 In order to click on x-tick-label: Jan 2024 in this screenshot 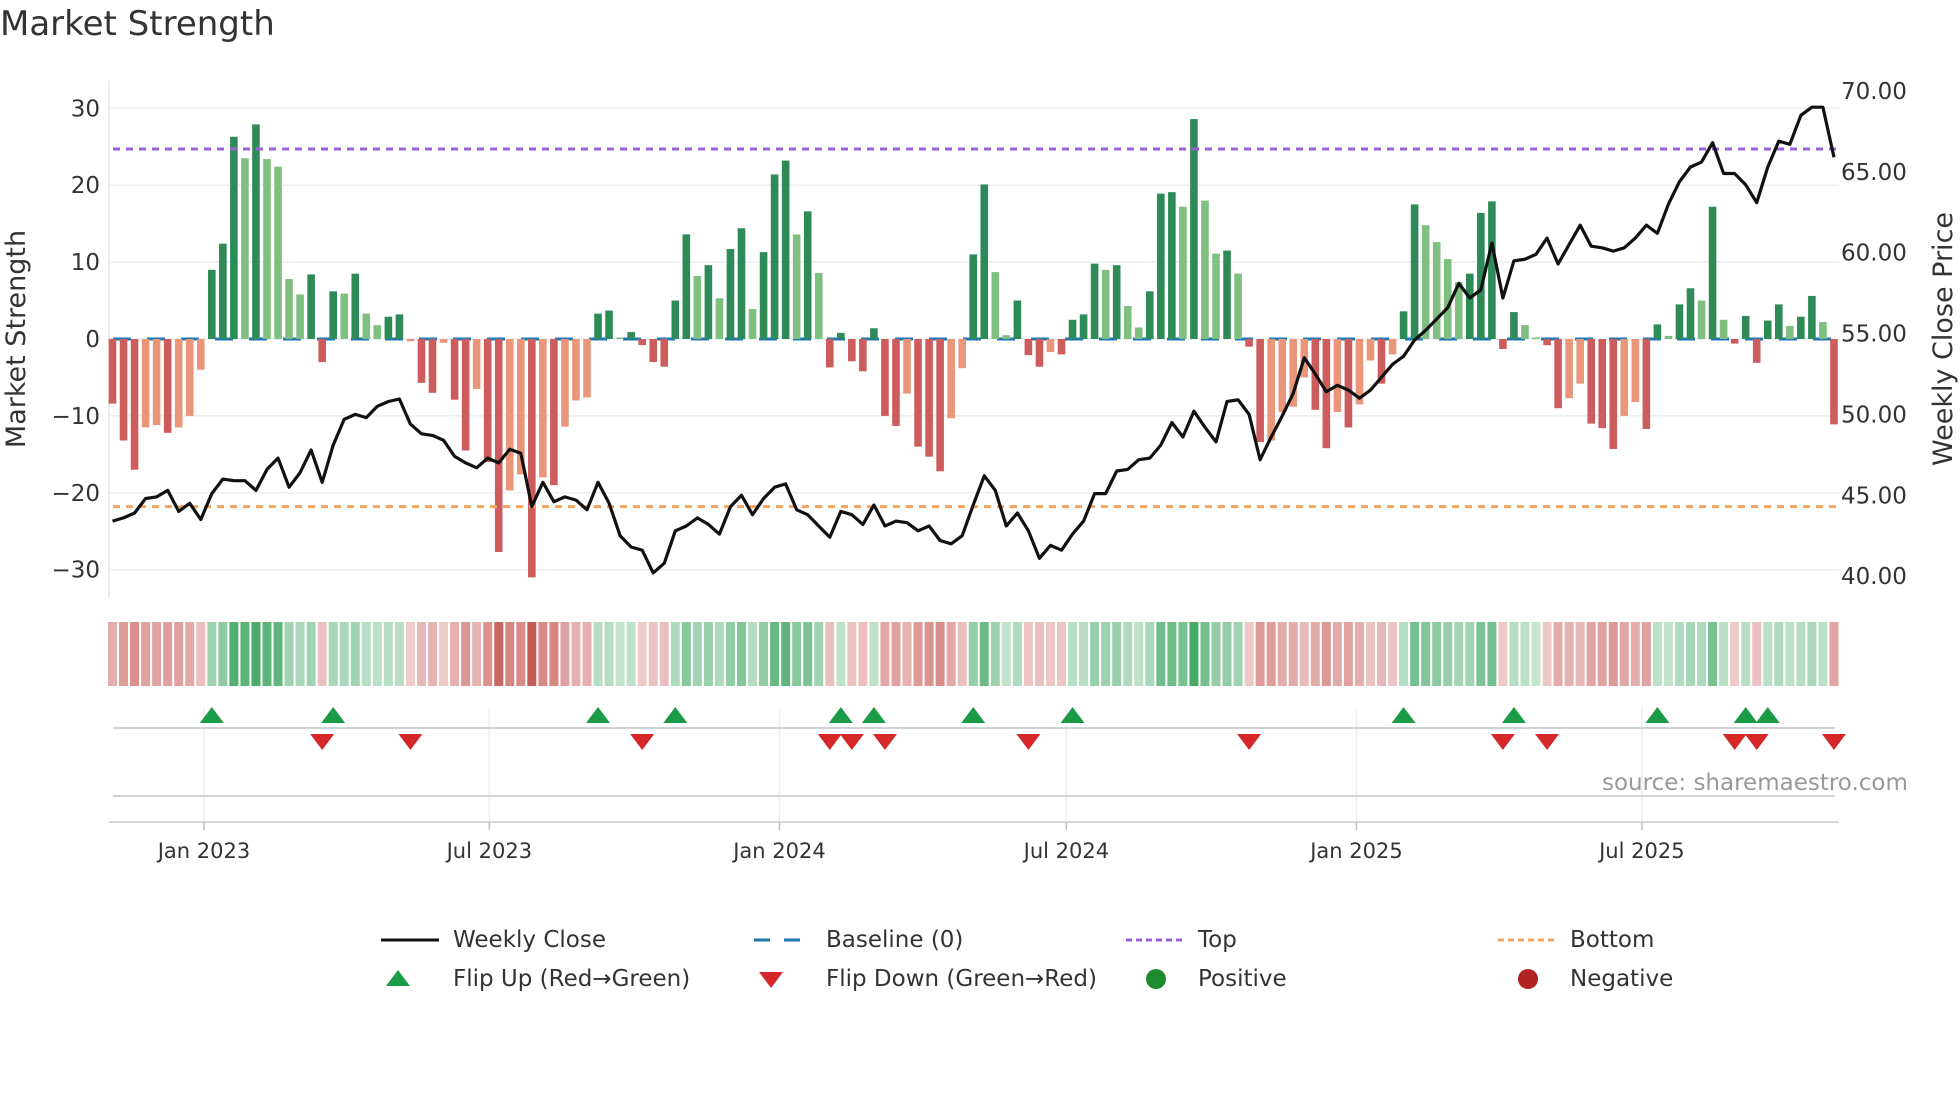, I will do `click(778, 851)`.